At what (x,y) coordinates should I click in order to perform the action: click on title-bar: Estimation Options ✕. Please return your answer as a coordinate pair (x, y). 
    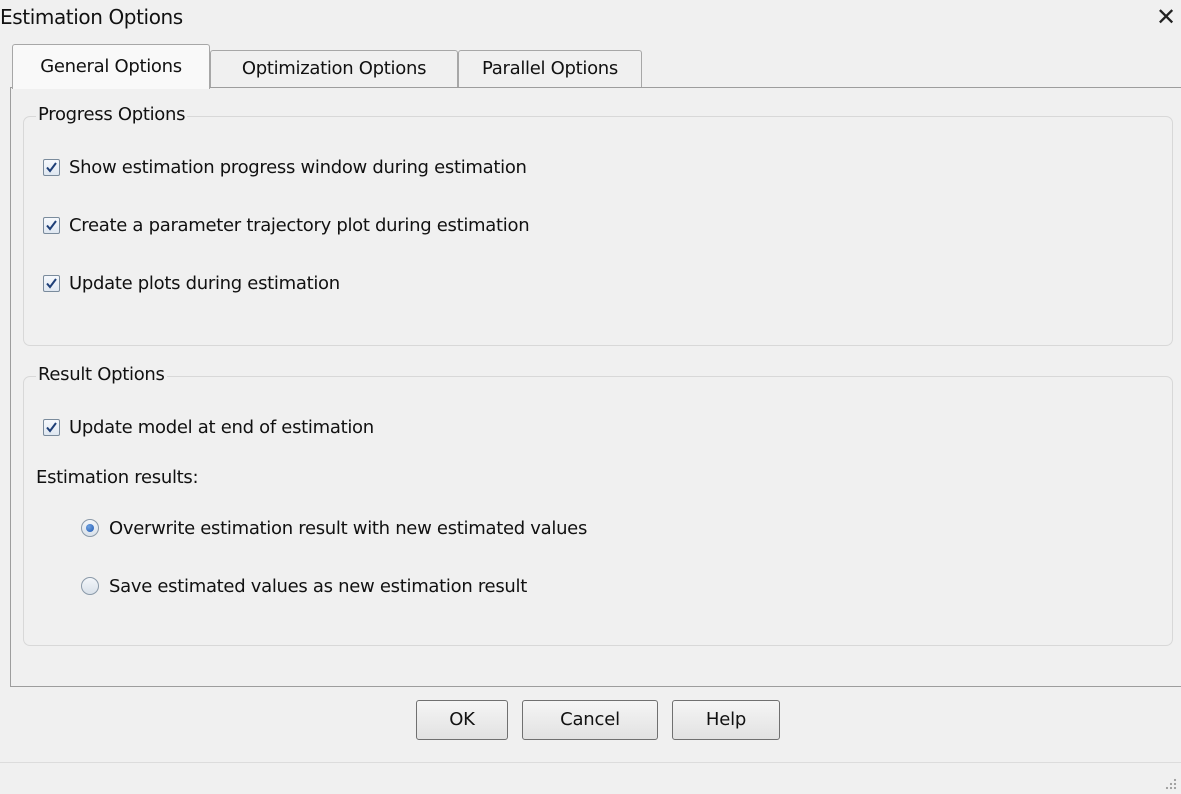
    Looking at the image, I should click on (590, 18).